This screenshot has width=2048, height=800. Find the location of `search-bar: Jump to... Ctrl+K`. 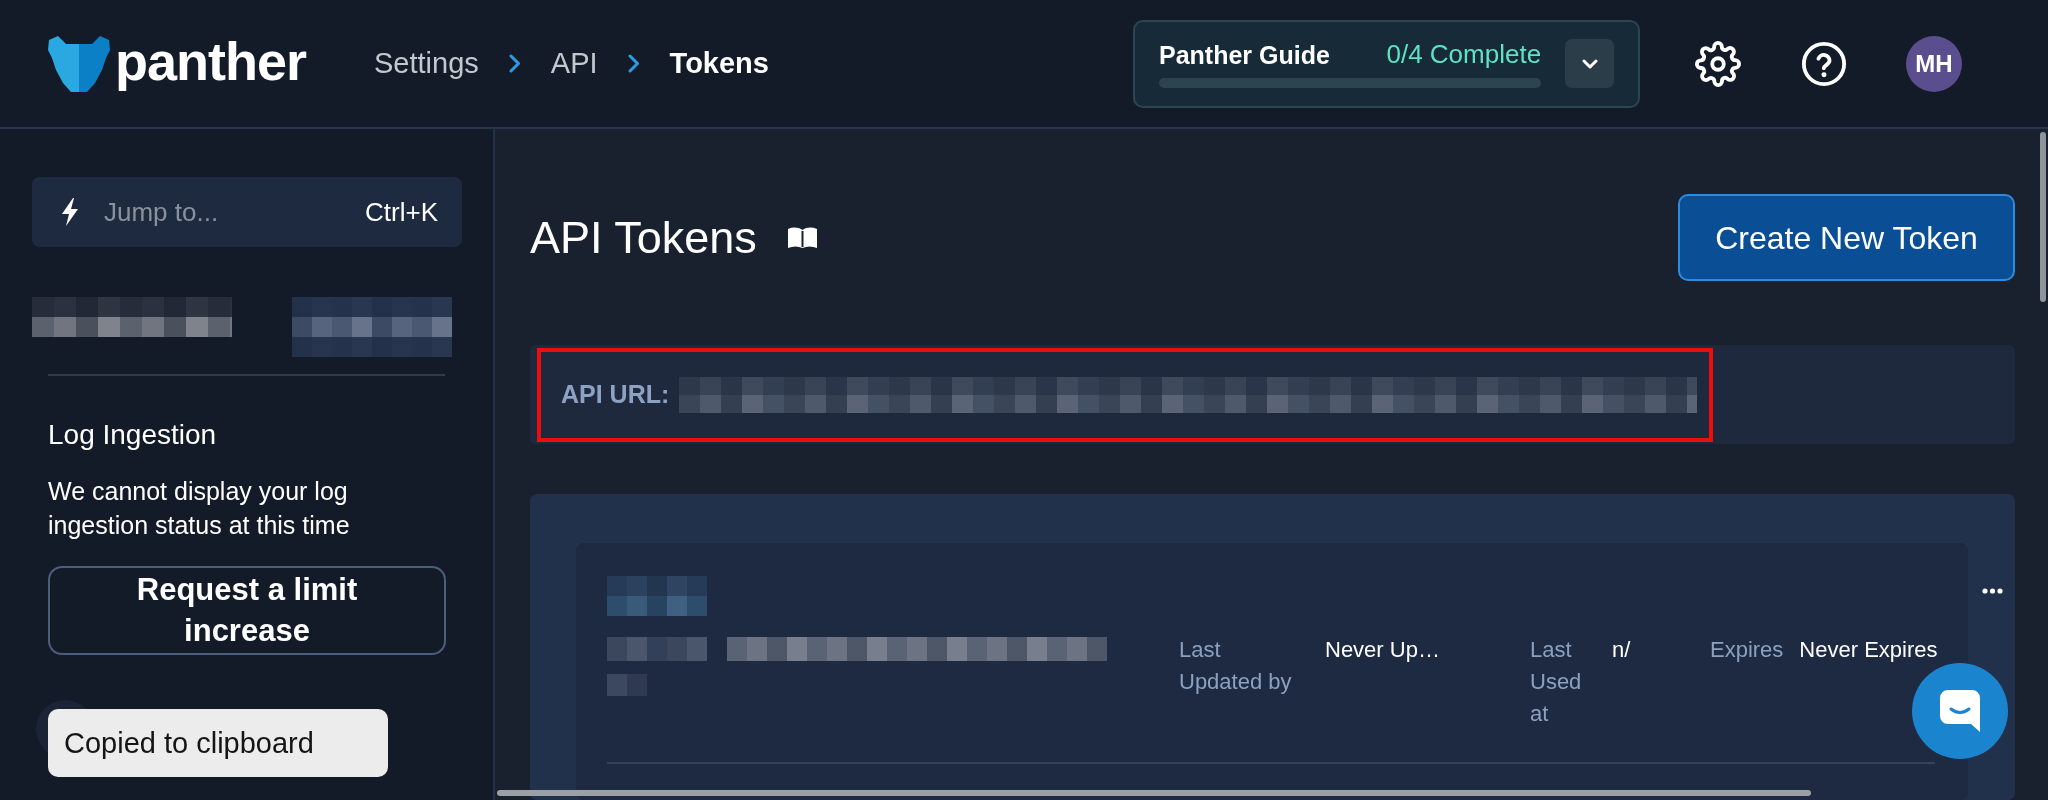

search-bar: Jump to... Ctrl+K is located at coordinates (247, 212).